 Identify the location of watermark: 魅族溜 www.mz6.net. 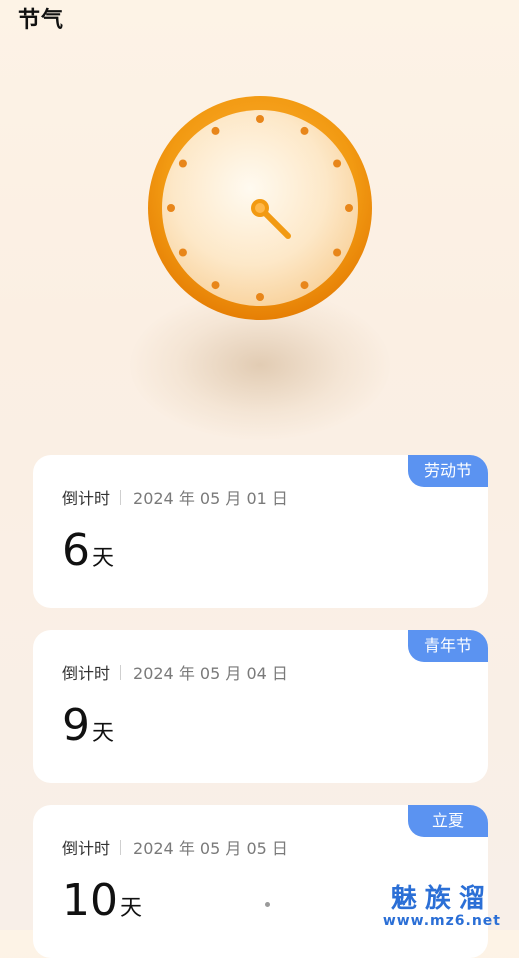
(442, 906).